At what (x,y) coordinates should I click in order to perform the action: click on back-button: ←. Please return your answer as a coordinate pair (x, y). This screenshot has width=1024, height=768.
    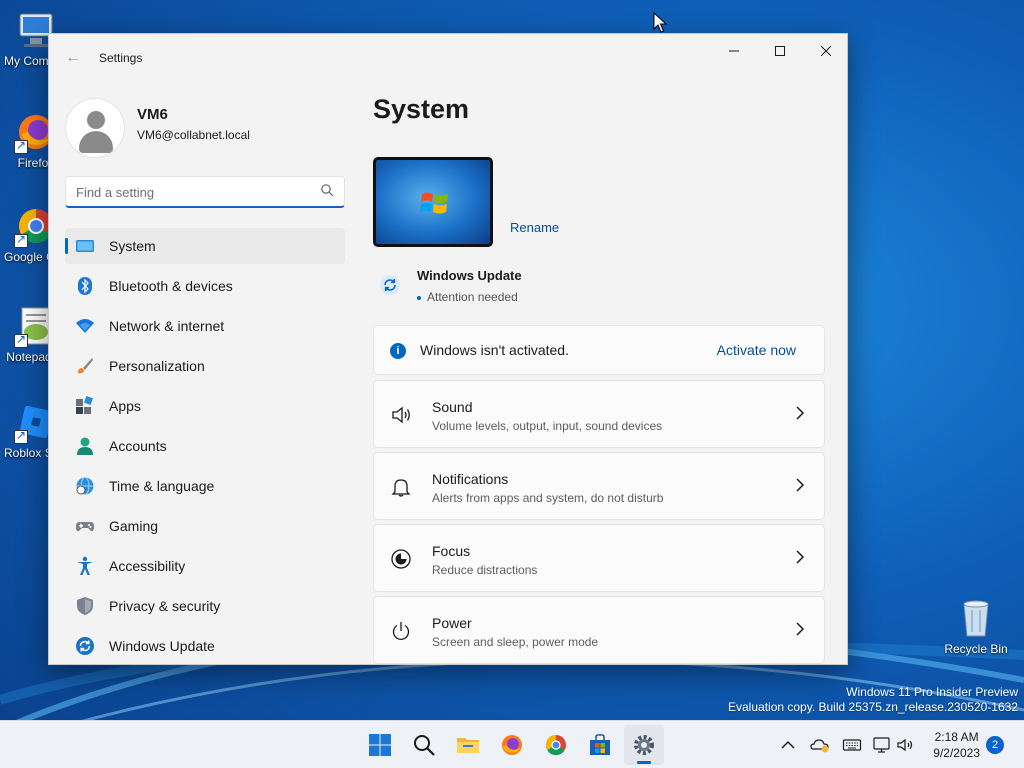
    Looking at the image, I should click on (73, 58).